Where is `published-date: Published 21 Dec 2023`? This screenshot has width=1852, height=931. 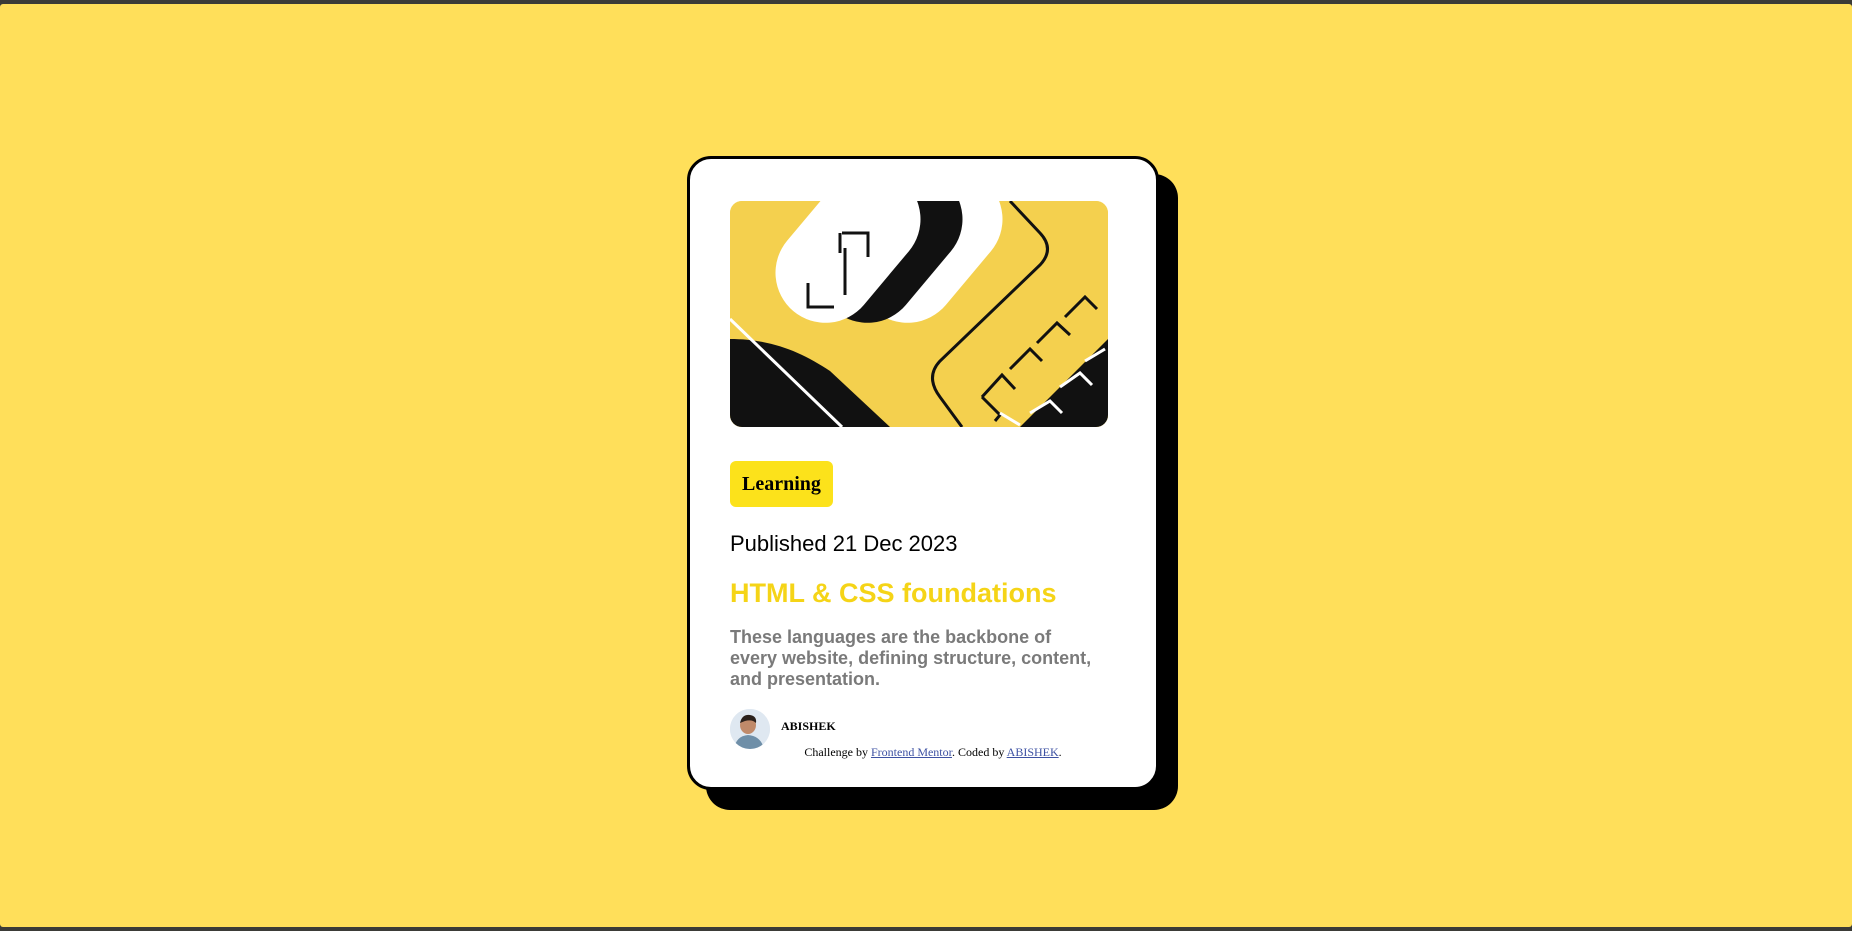
published-date: Published 21 Dec 2023 is located at coordinates (844, 543).